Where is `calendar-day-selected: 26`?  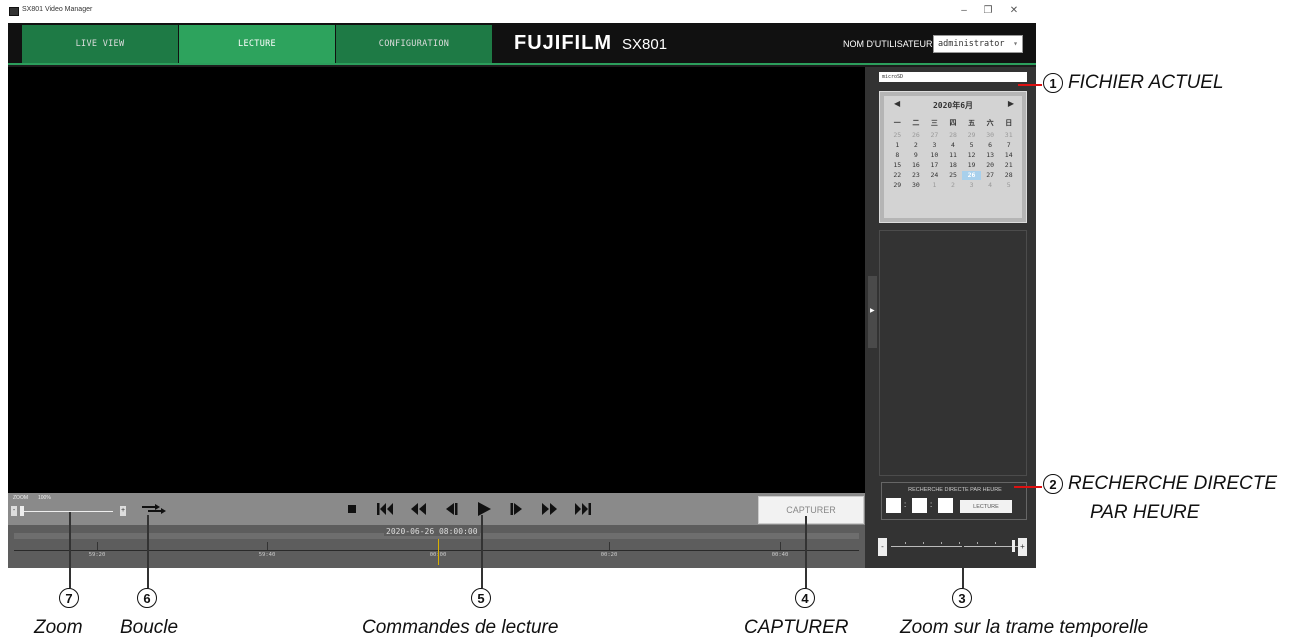 calendar-day-selected: 26 is located at coordinates (971, 175).